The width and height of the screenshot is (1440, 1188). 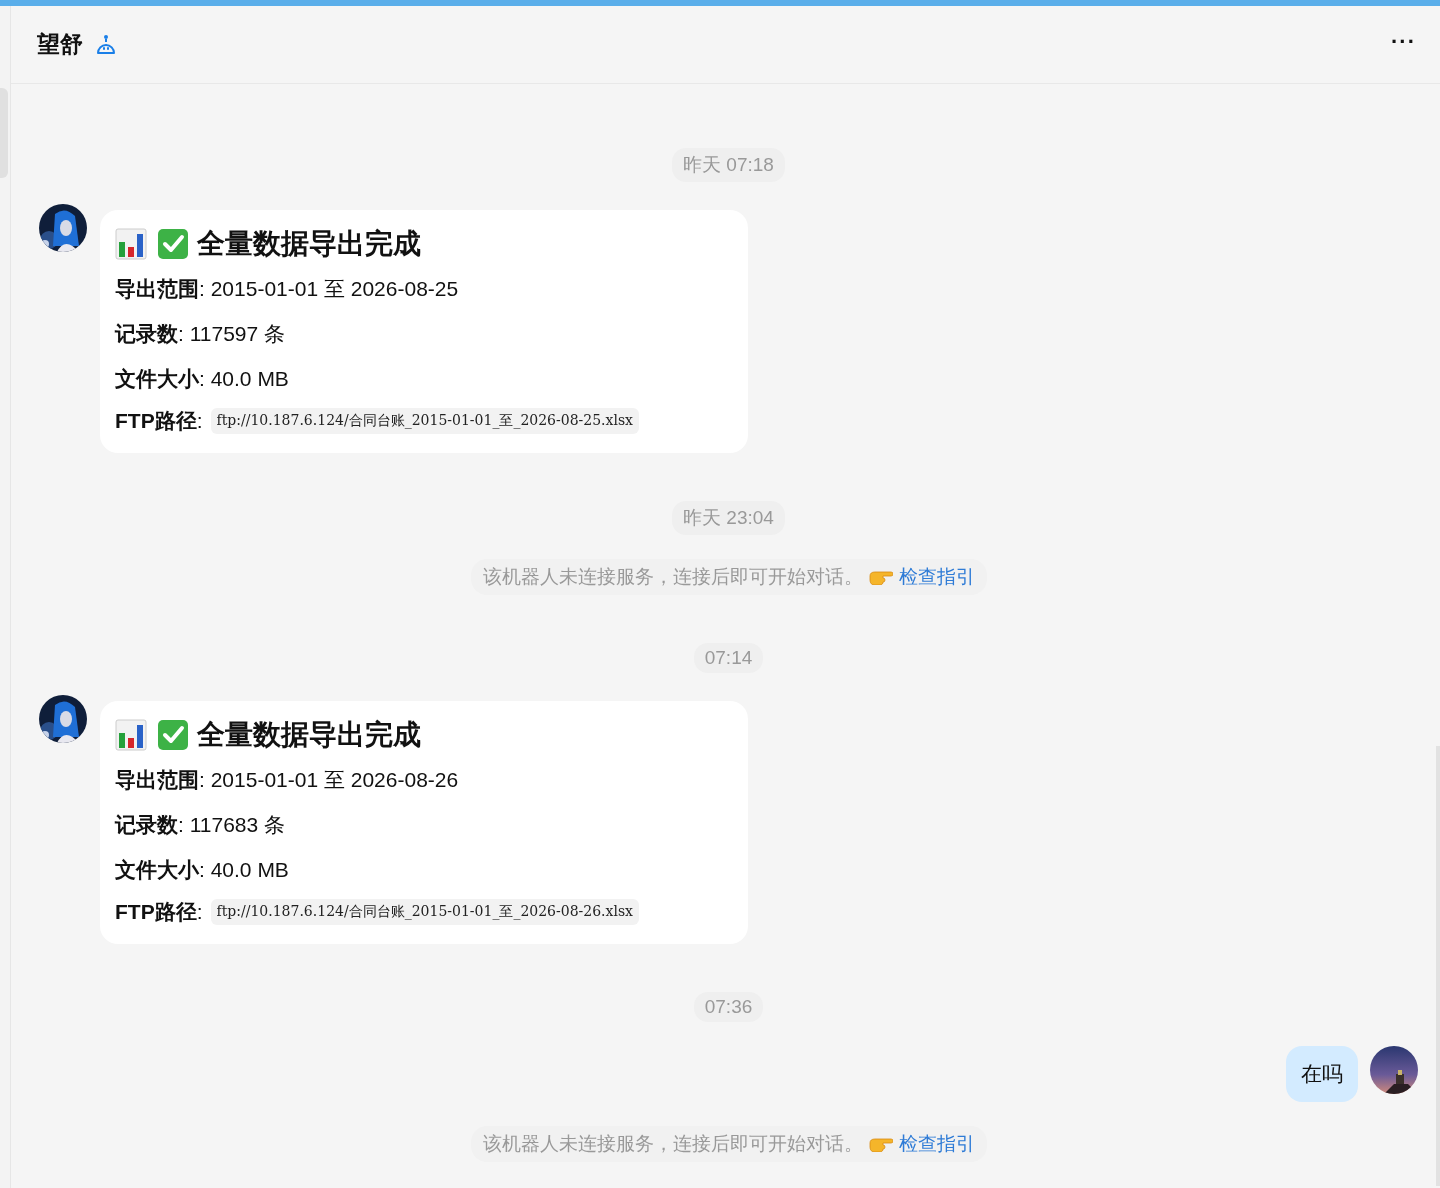 What do you see at coordinates (287, 288) in the screenshot?
I see `detail-line: 导出范围: 2015-01-01 至 2026-08-25` at bounding box center [287, 288].